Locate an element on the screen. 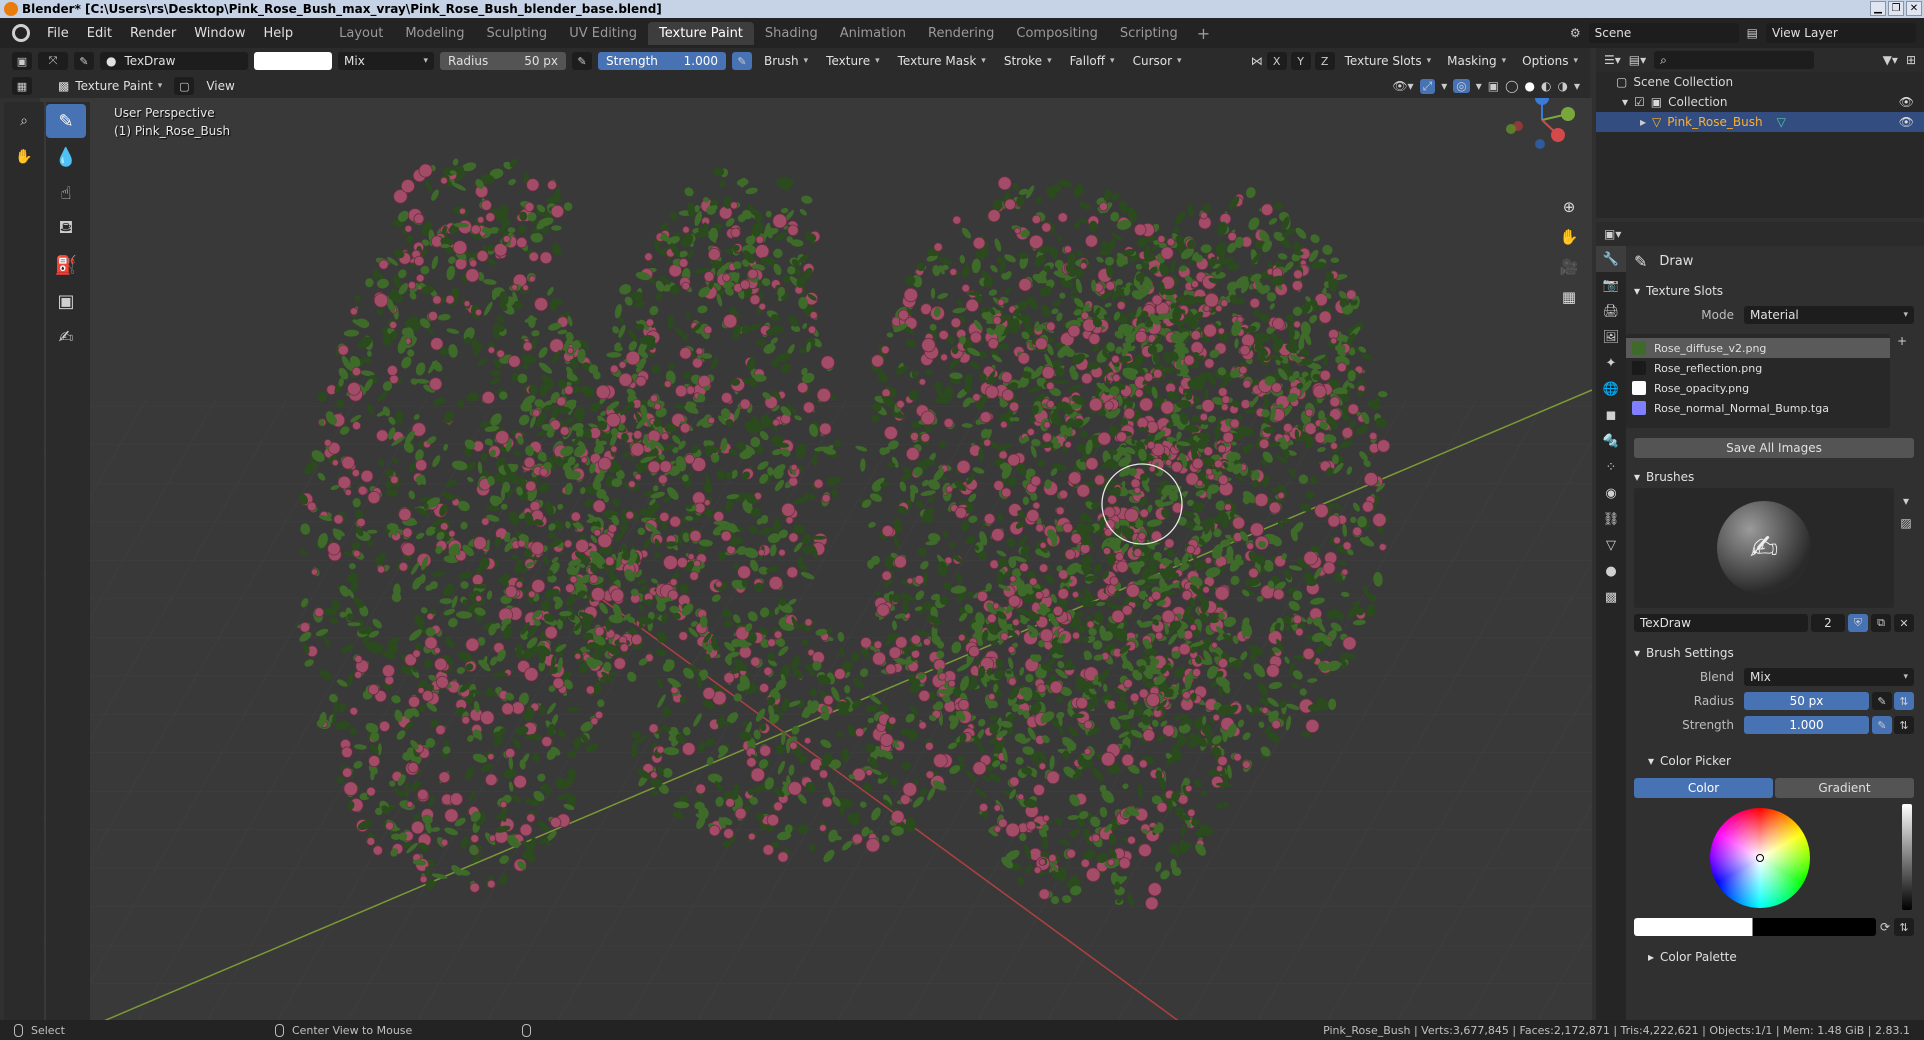 The width and height of the screenshot is (1924, 1040). solid-shading-icon: ● is located at coordinates (1530, 86).